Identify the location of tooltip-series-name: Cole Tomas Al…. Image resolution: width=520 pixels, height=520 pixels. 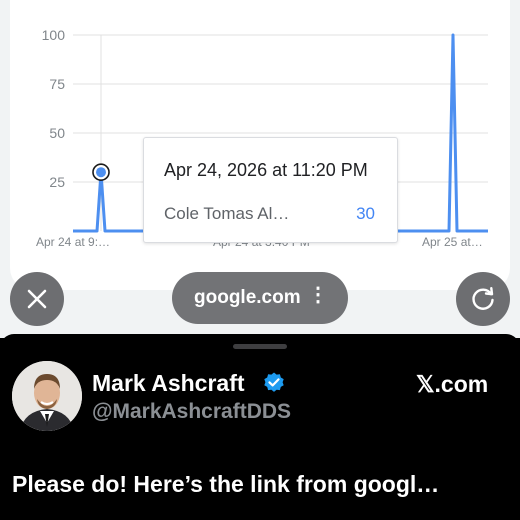
(227, 213).